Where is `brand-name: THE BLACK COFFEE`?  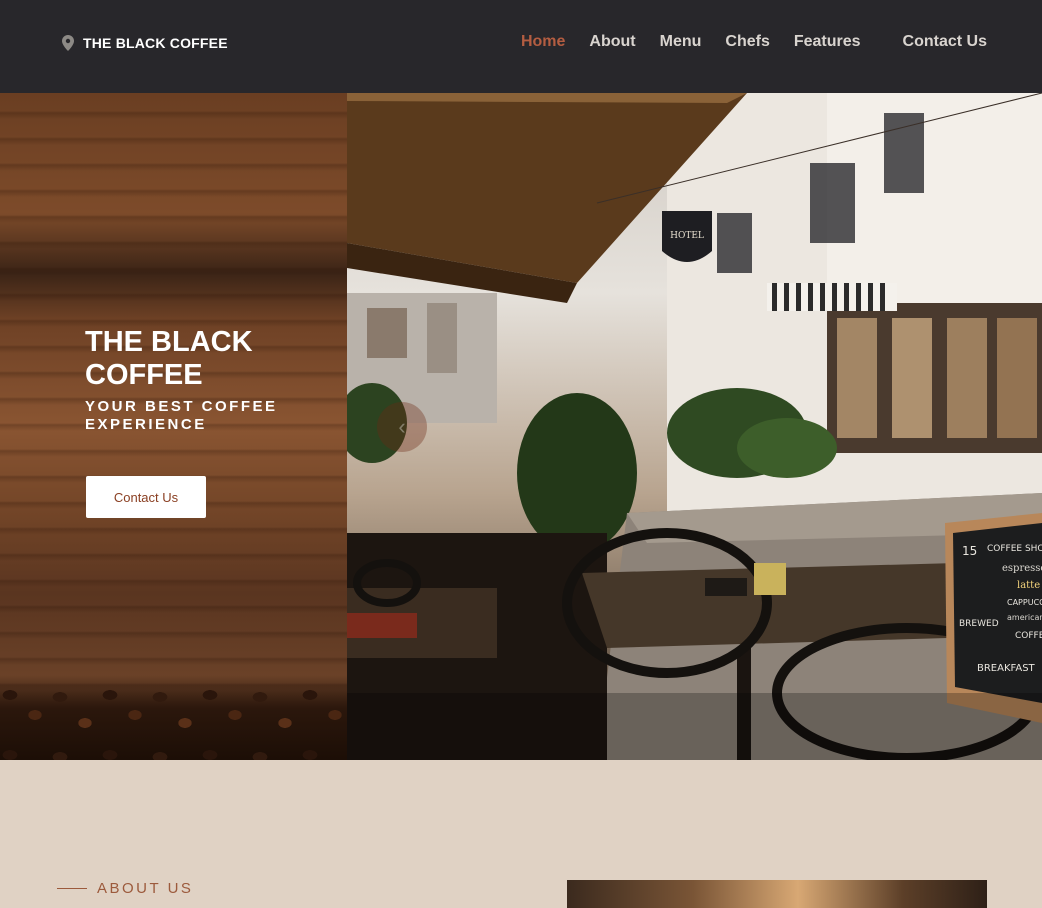
brand-name: THE BLACK COFFEE is located at coordinates (155, 43).